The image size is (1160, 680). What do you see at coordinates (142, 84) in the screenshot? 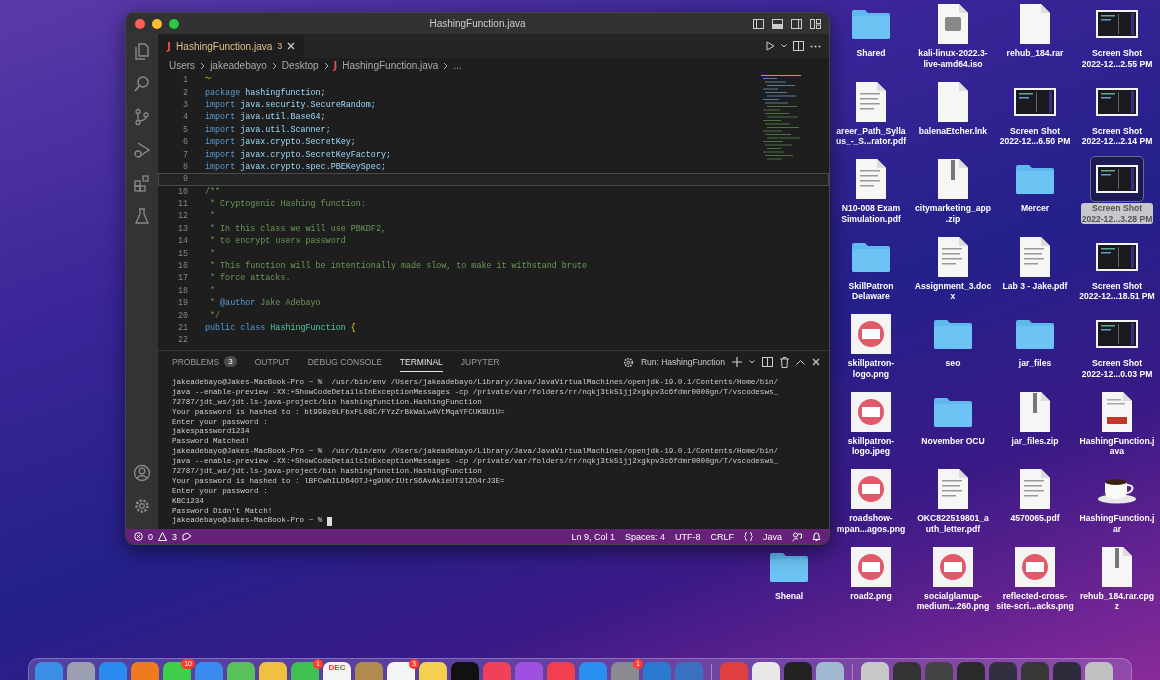
I see `search-icon` at bounding box center [142, 84].